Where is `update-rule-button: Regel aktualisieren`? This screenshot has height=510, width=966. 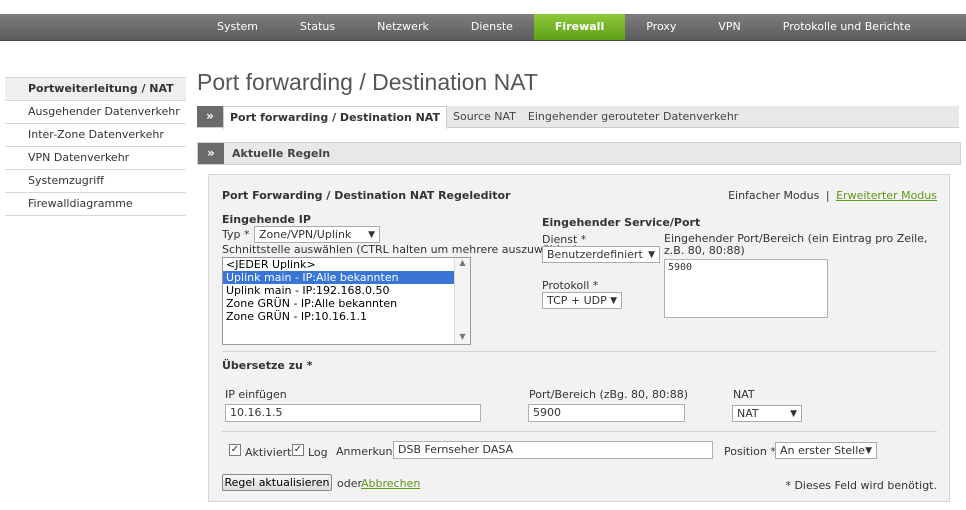 update-rule-button: Regel aktualisieren is located at coordinates (277, 482).